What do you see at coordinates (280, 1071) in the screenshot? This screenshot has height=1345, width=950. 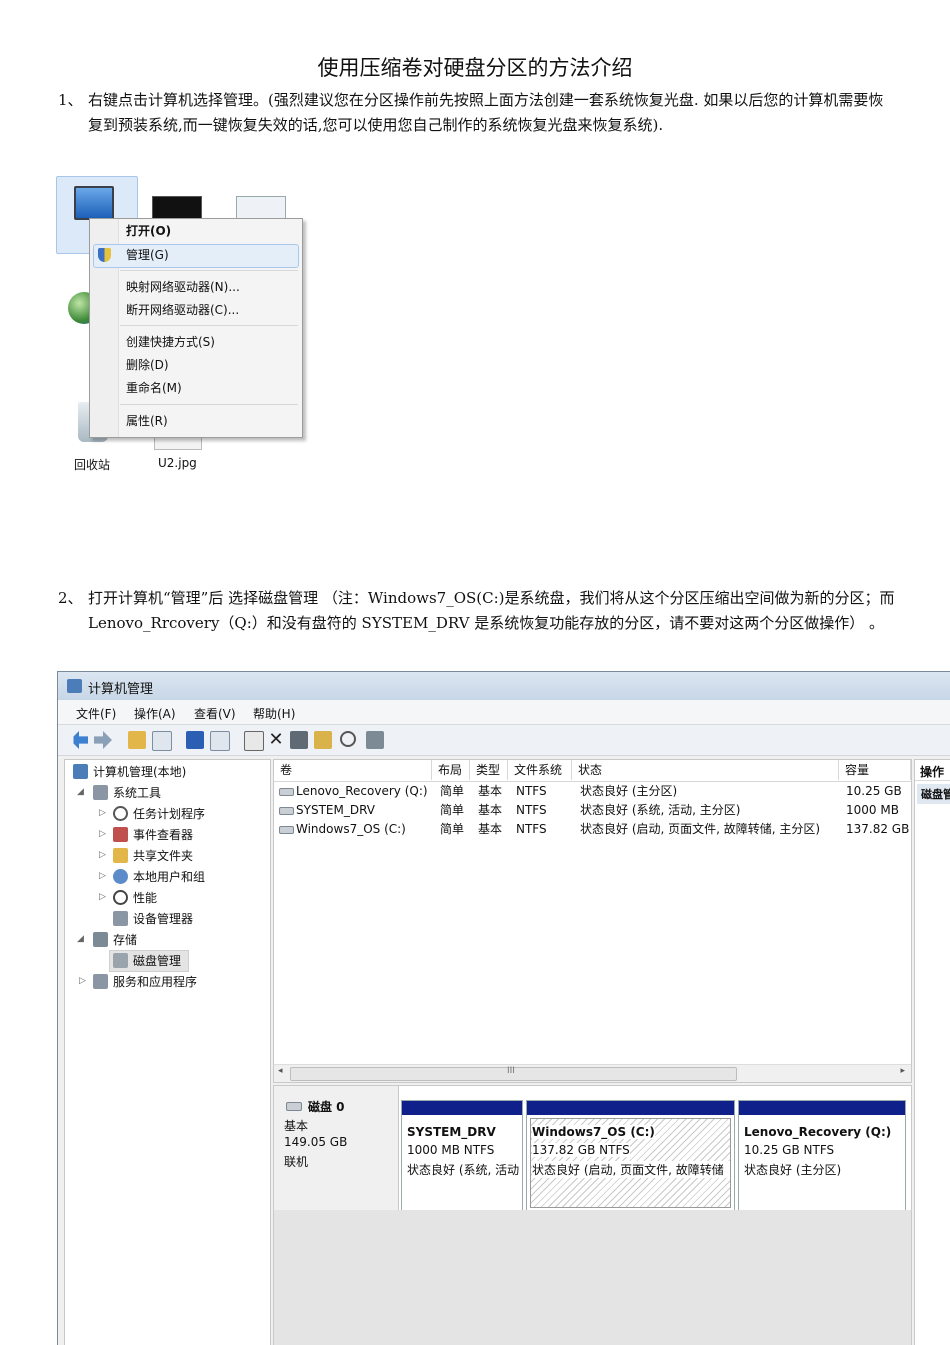 I see `scroll-left-arrow-icon: ◂` at bounding box center [280, 1071].